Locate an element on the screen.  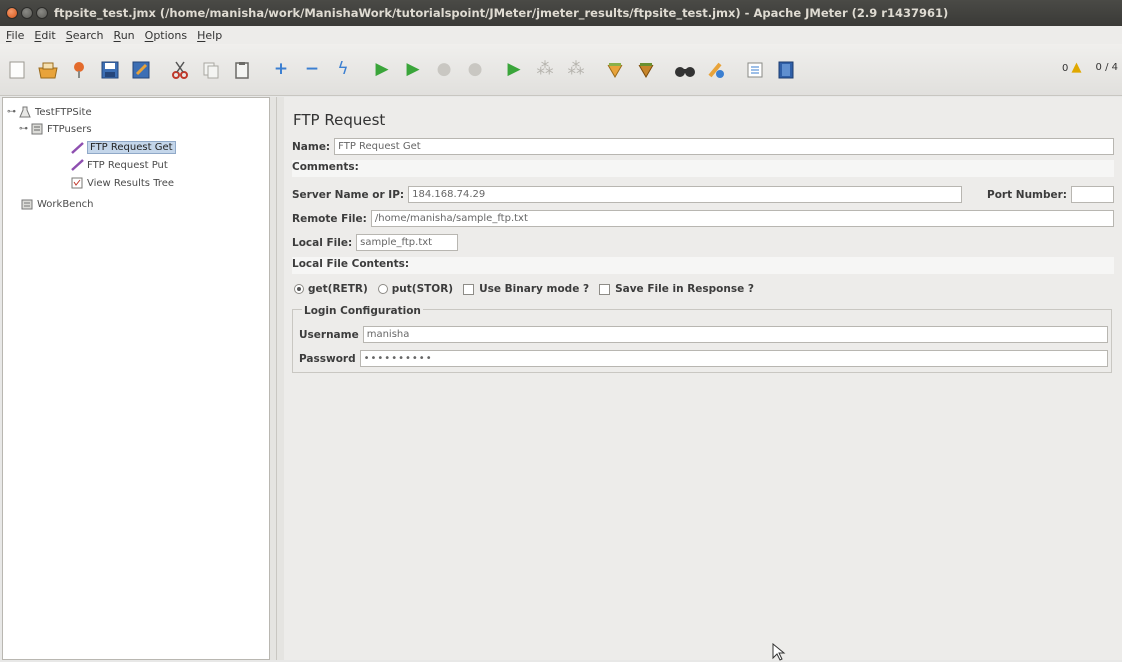
menu-run: Run is located at coordinates (124, 35).